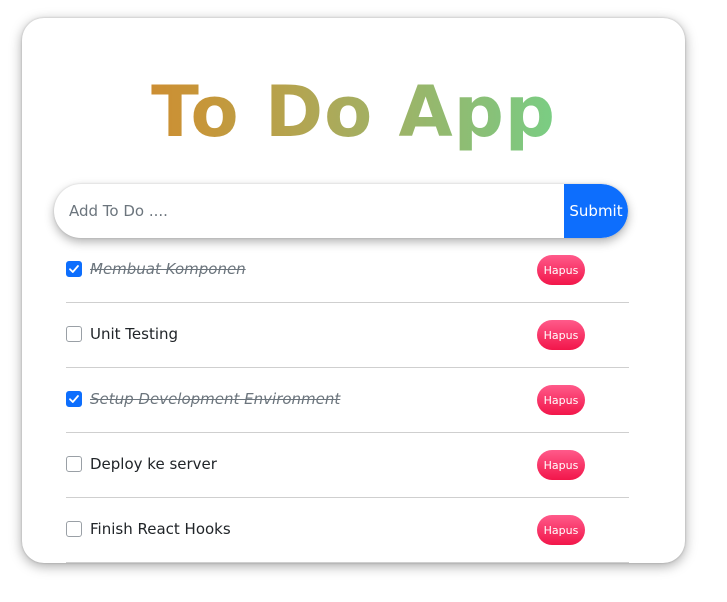 This screenshot has width=727, height=602. What do you see at coordinates (160, 529) in the screenshot?
I see `todo-label: Finish React Hooks` at bounding box center [160, 529].